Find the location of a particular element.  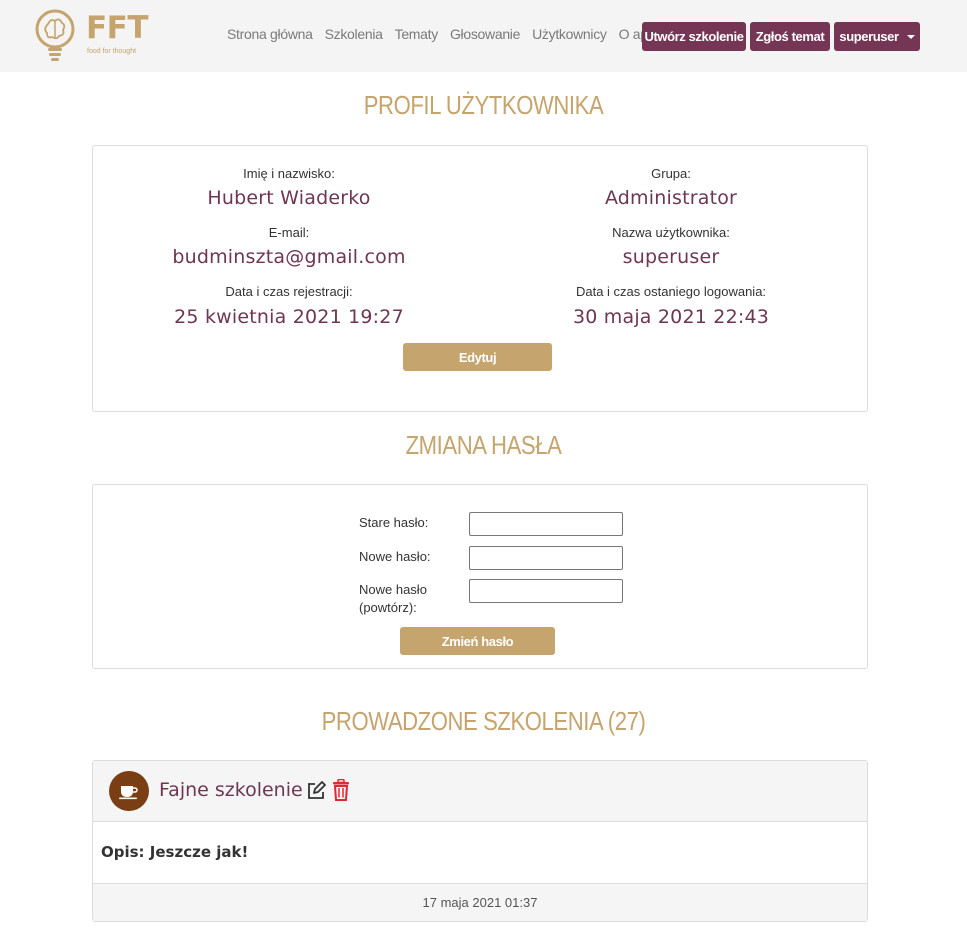

name-value: Hubert Wiaderko is located at coordinates (289, 198).